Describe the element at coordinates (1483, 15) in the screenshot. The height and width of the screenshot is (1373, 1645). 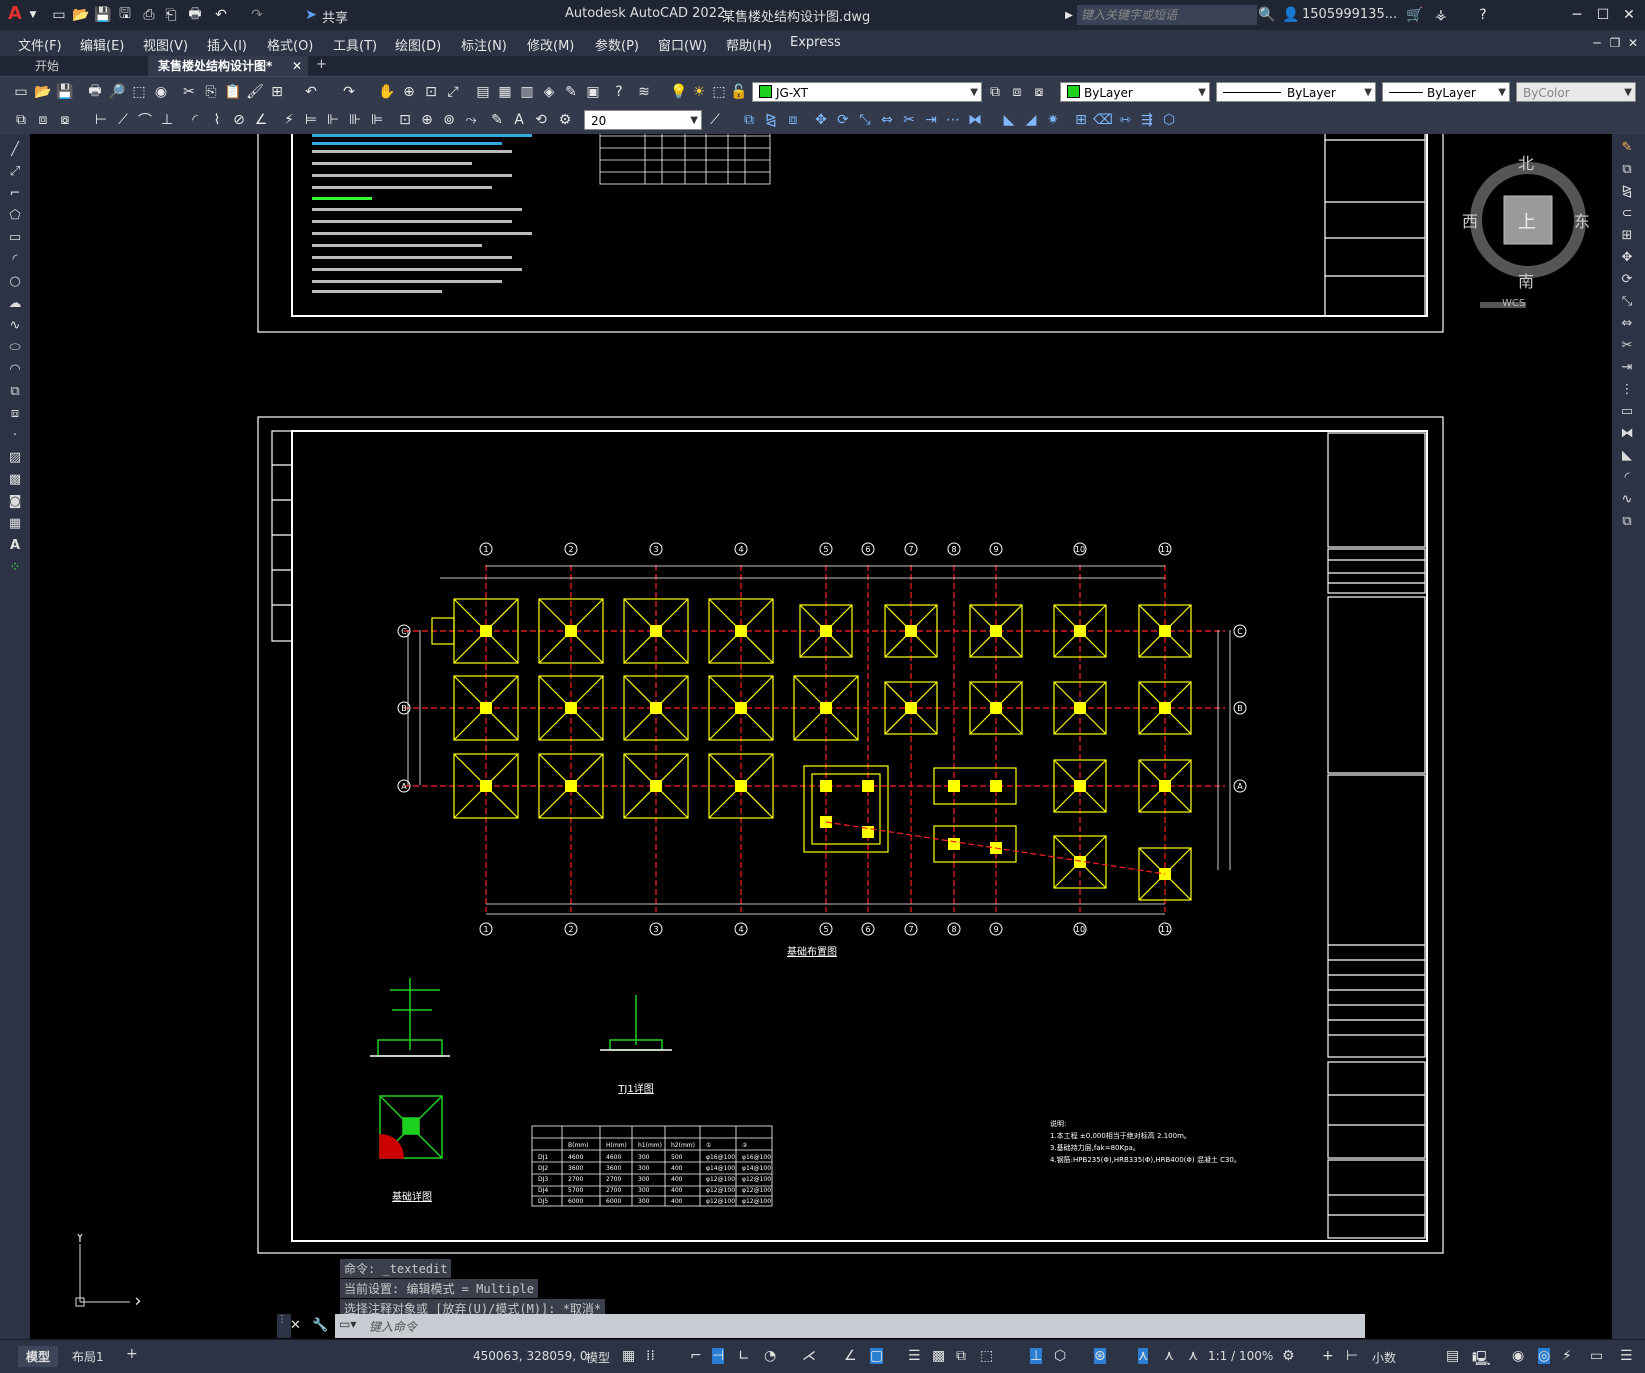
I see `help-icon: ?` at that location.